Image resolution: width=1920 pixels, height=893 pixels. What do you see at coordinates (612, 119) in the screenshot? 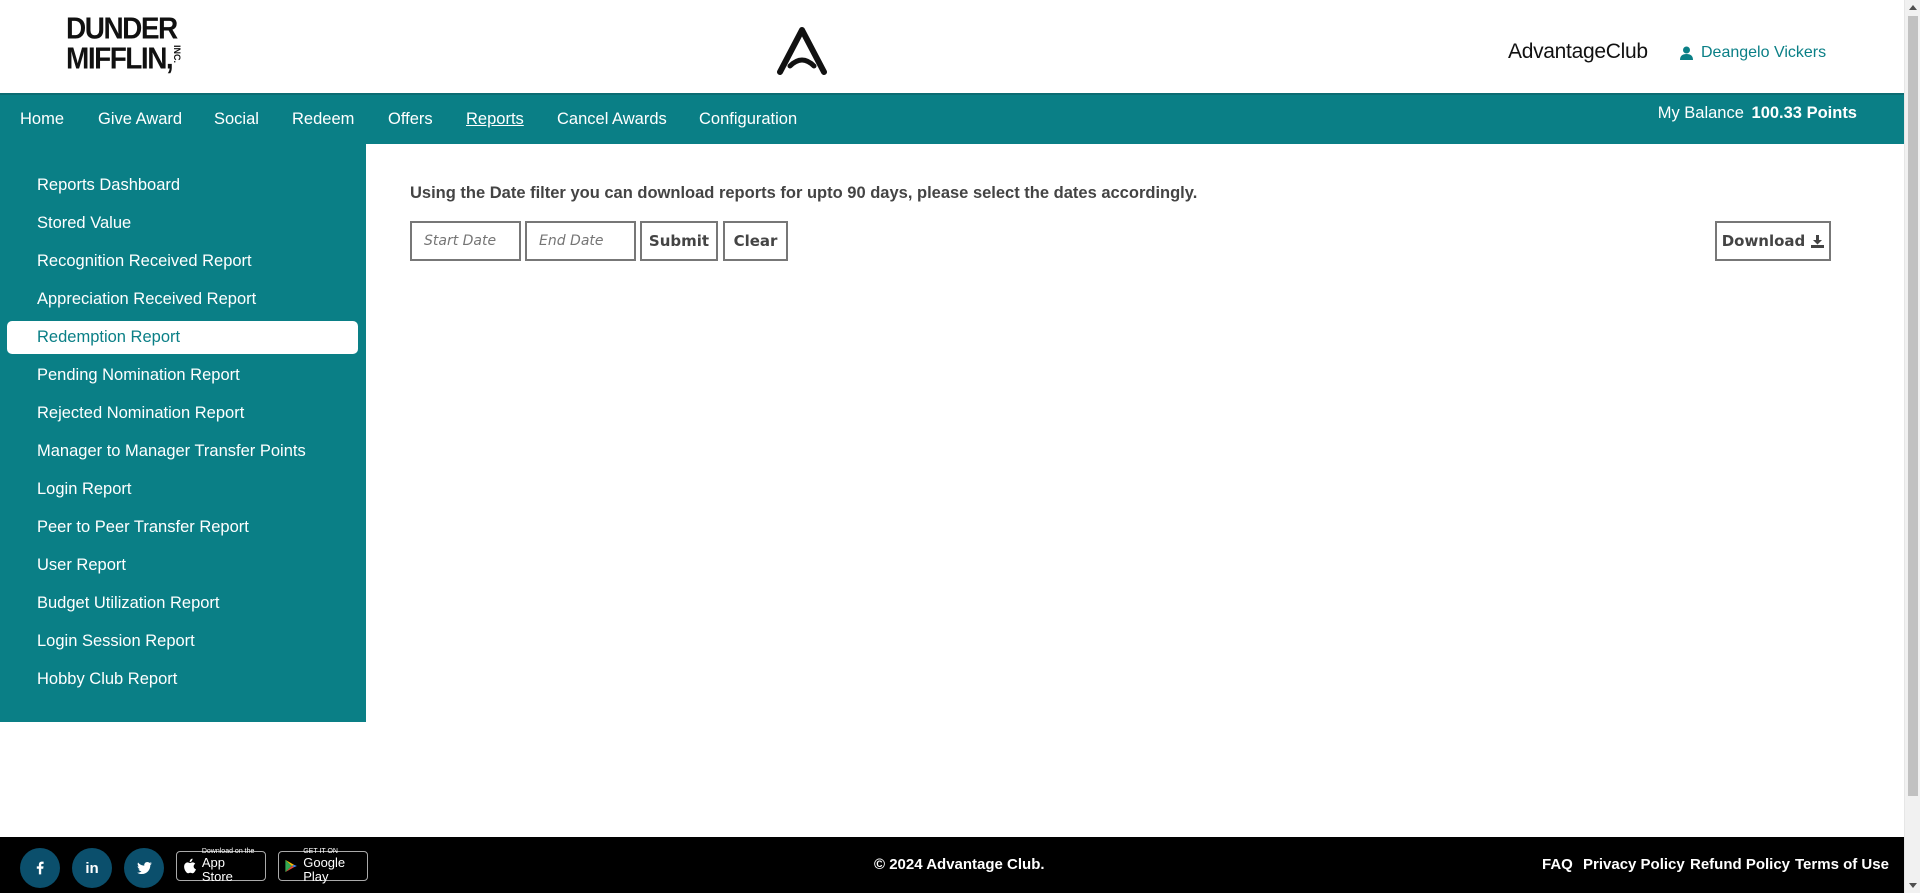
I see `nav-cancel-awards: Cancel Awards` at bounding box center [612, 119].